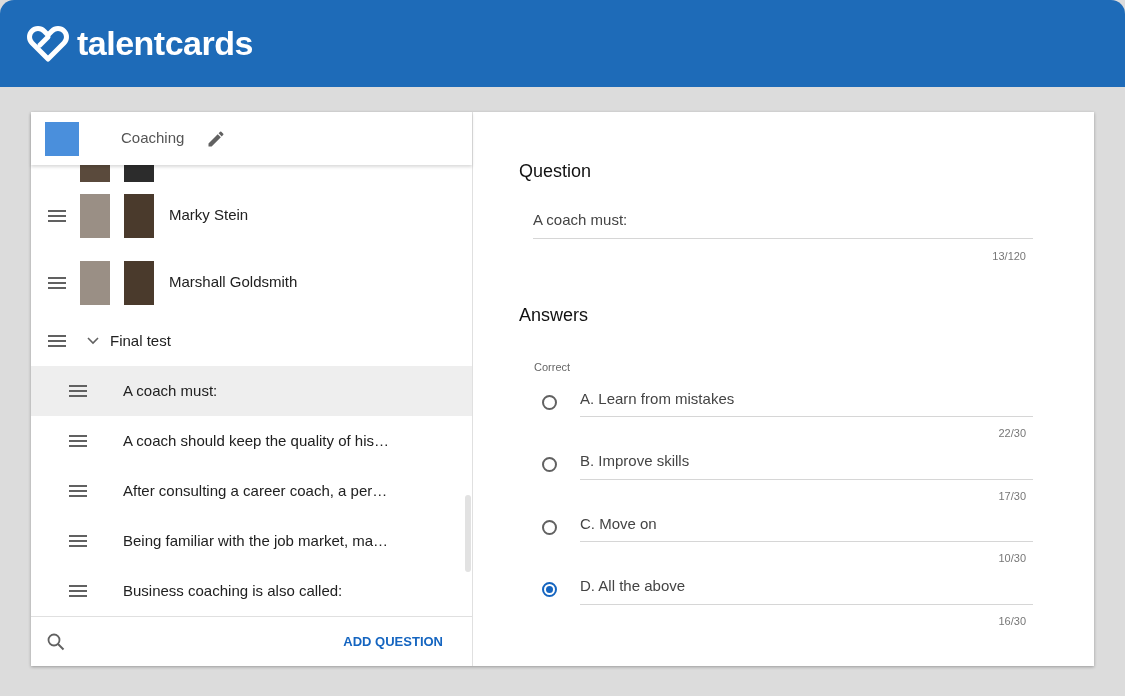 This screenshot has width=1125, height=696. I want to click on add-question-button: ADD QUESTION, so click(393, 641).